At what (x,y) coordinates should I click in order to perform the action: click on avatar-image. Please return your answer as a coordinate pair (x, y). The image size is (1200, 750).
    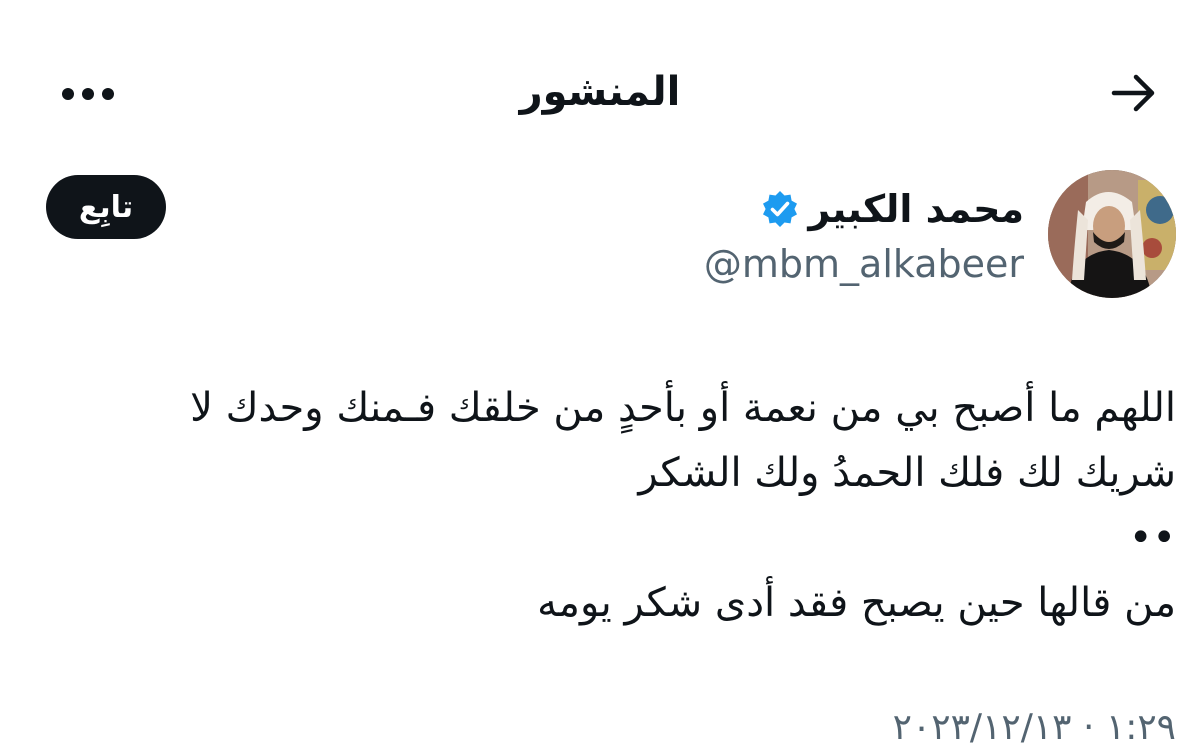
    Looking at the image, I should click on (1112, 234).